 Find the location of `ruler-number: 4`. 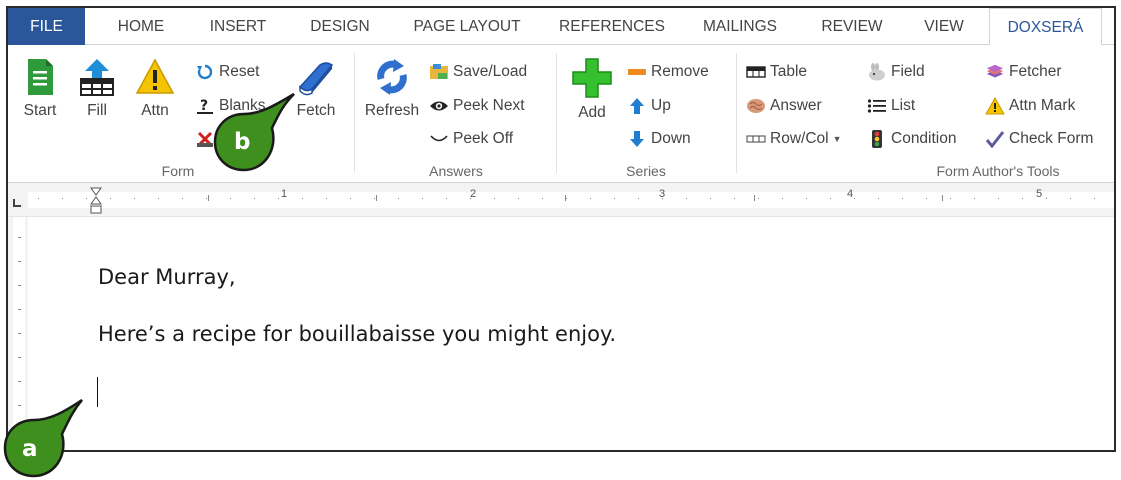

ruler-number: 4 is located at coordinates (850, 194).